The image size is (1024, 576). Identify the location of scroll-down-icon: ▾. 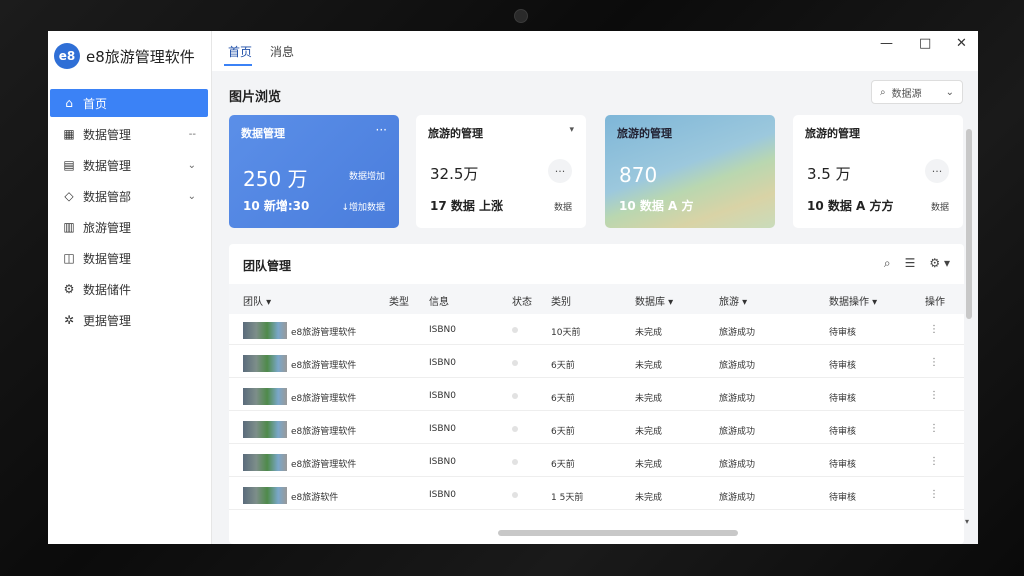
(967, 521).